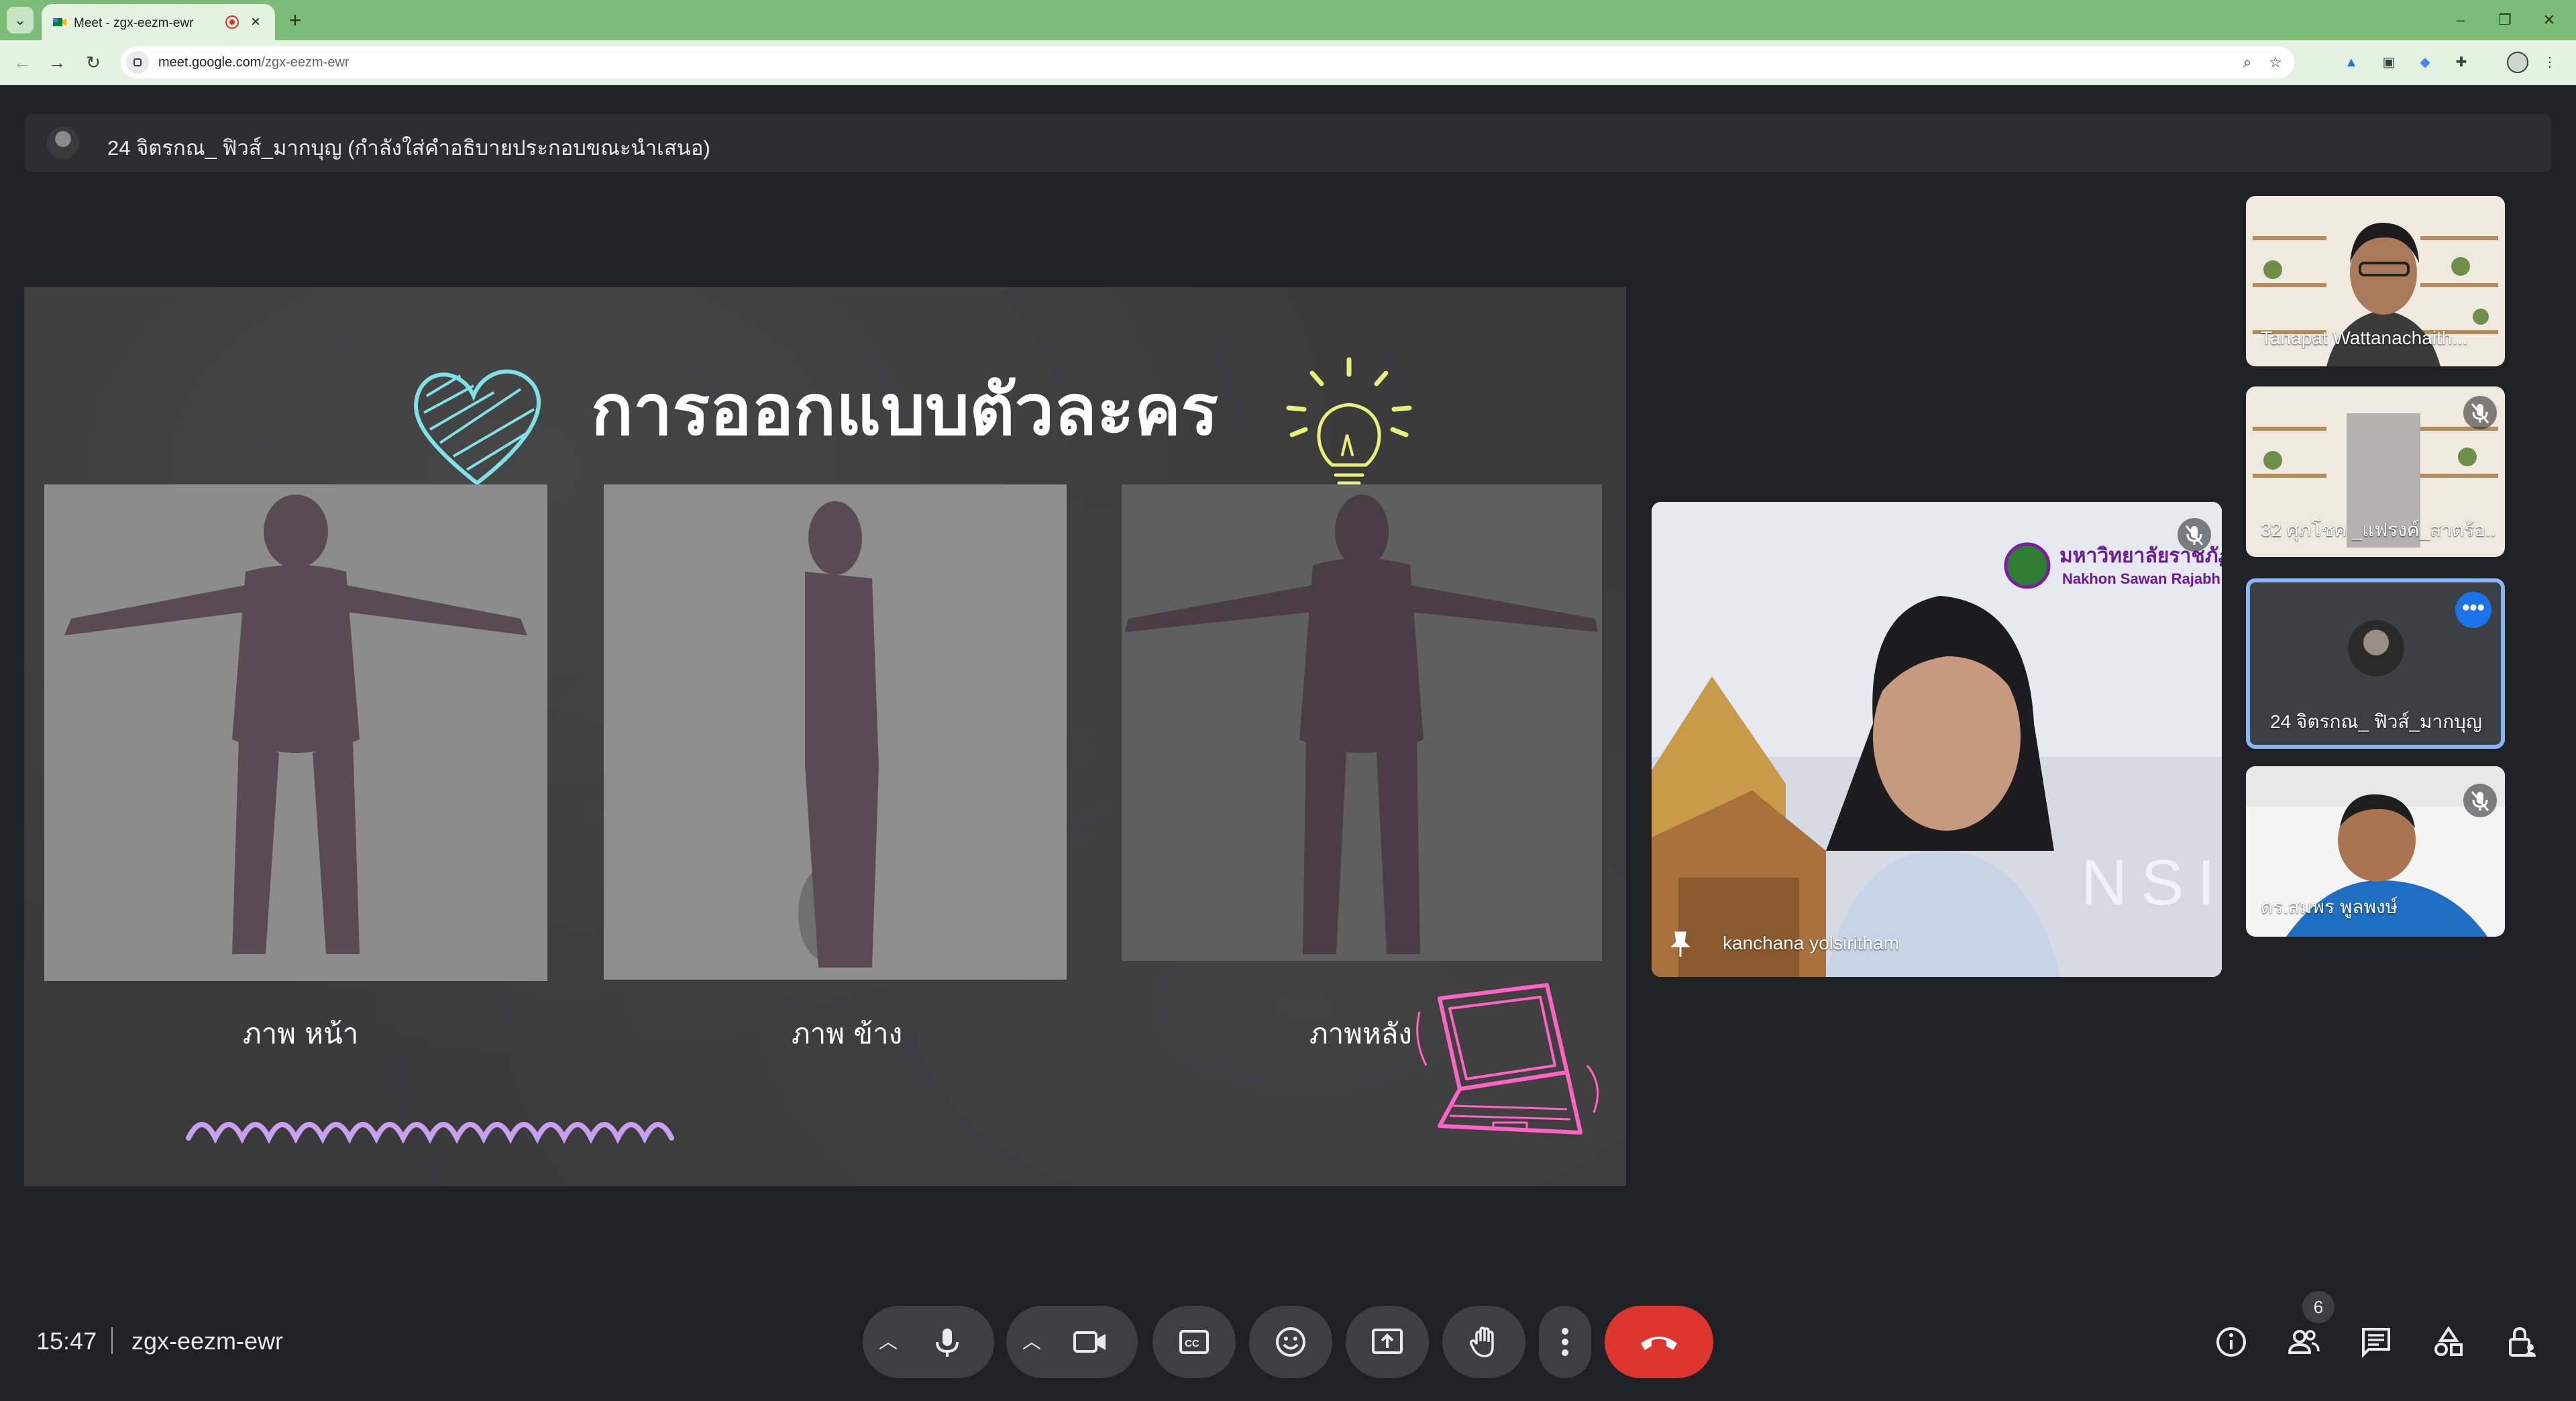  Describe the element at coordinates (2151, 883) in the screenshot. I see `background-watermark-text: NSI` at that location.